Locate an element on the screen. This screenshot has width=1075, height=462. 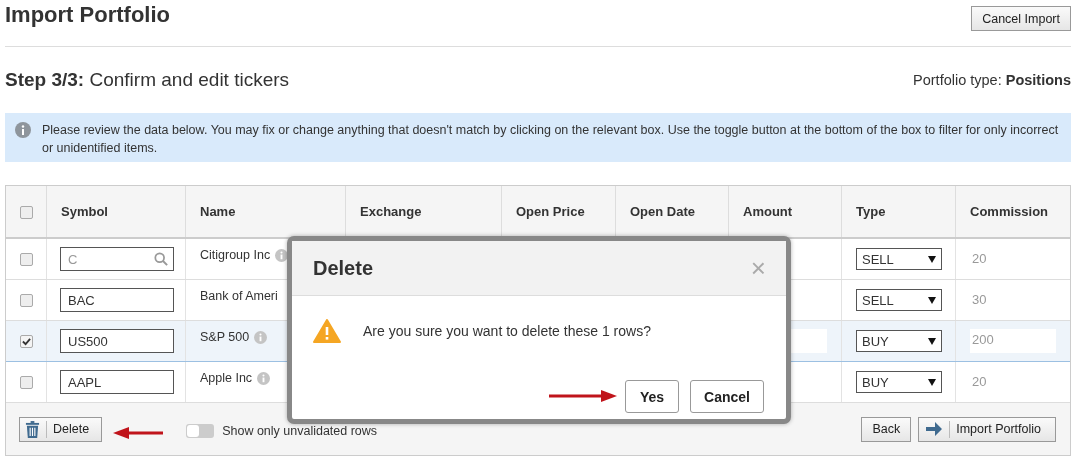
step-heading: Step 3/3: Confirm and edit tickers is located at coordinates (147, 80).